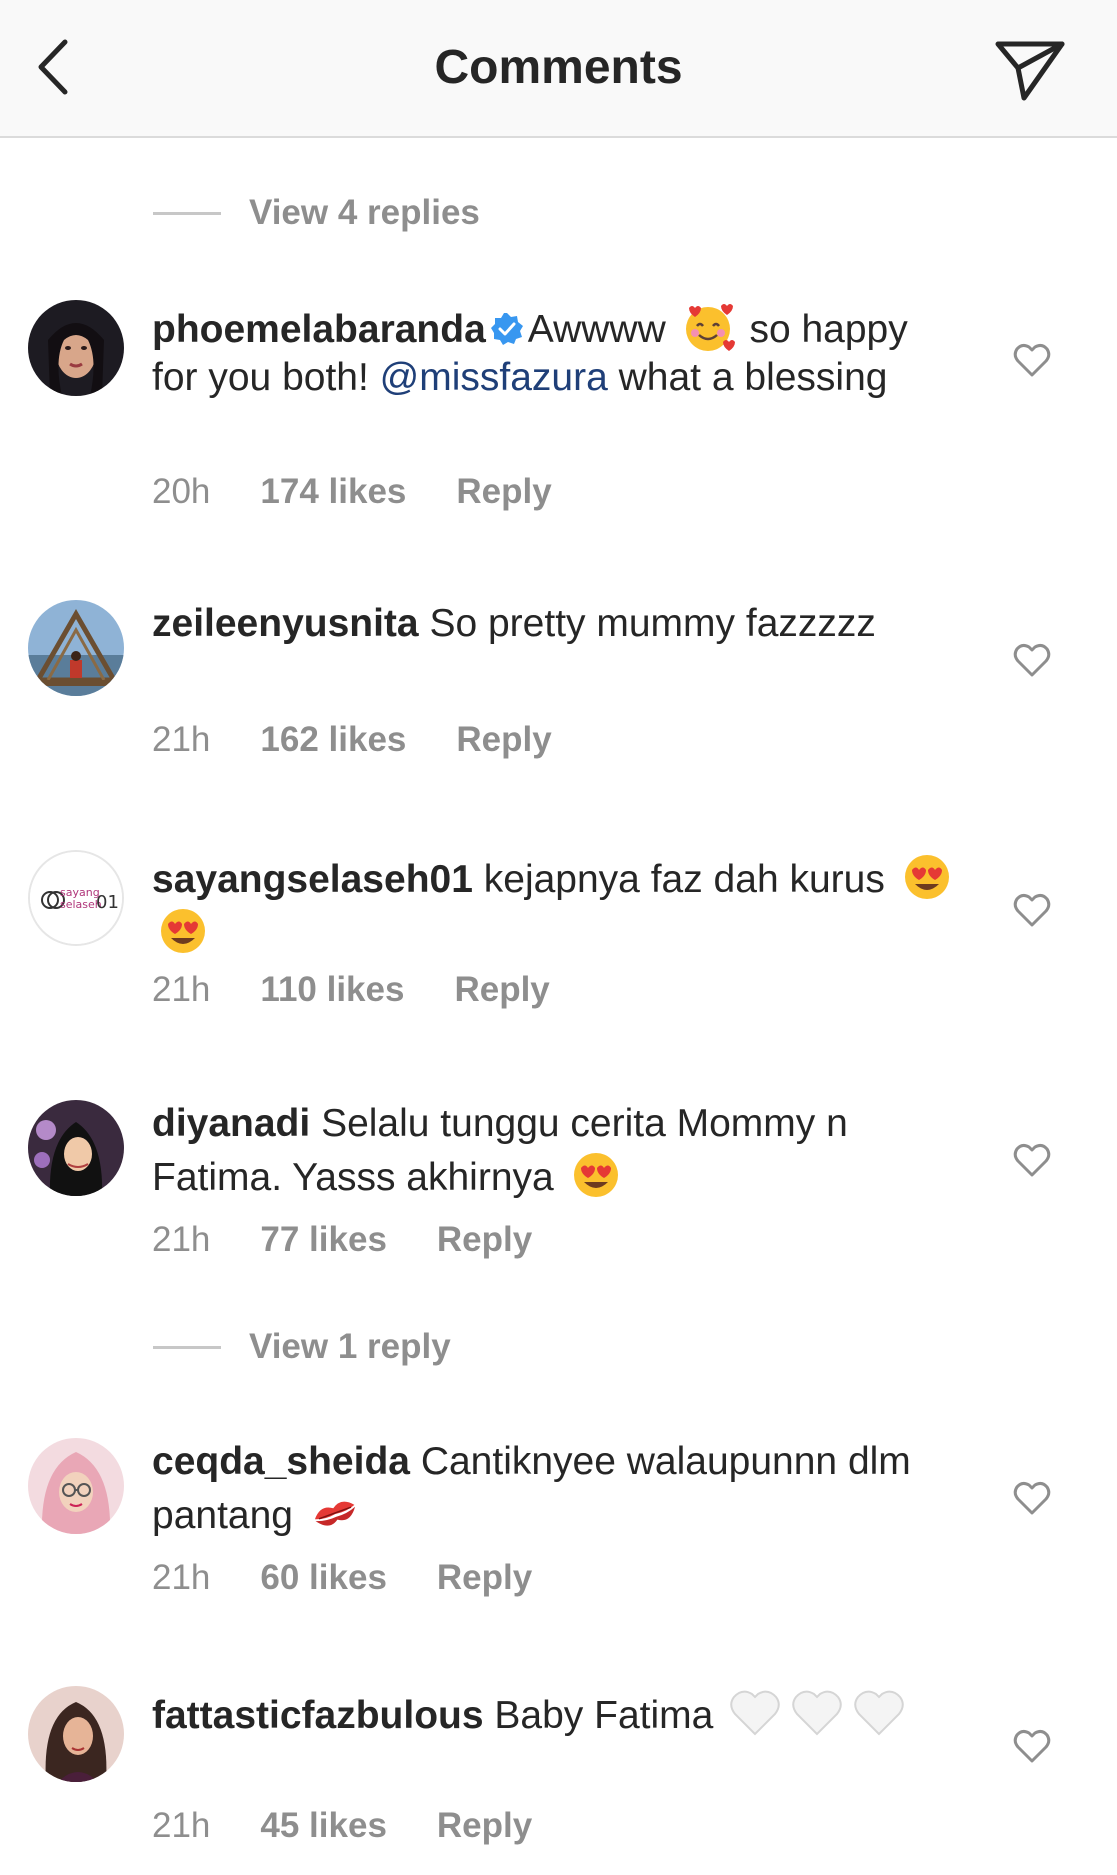 Image resolution: width=1117 pixels, height=1875 pixels. Describe the element at coordinates (350, 1346) in the screenshot. I see `view-replies-label: View 1 reply` at that location.